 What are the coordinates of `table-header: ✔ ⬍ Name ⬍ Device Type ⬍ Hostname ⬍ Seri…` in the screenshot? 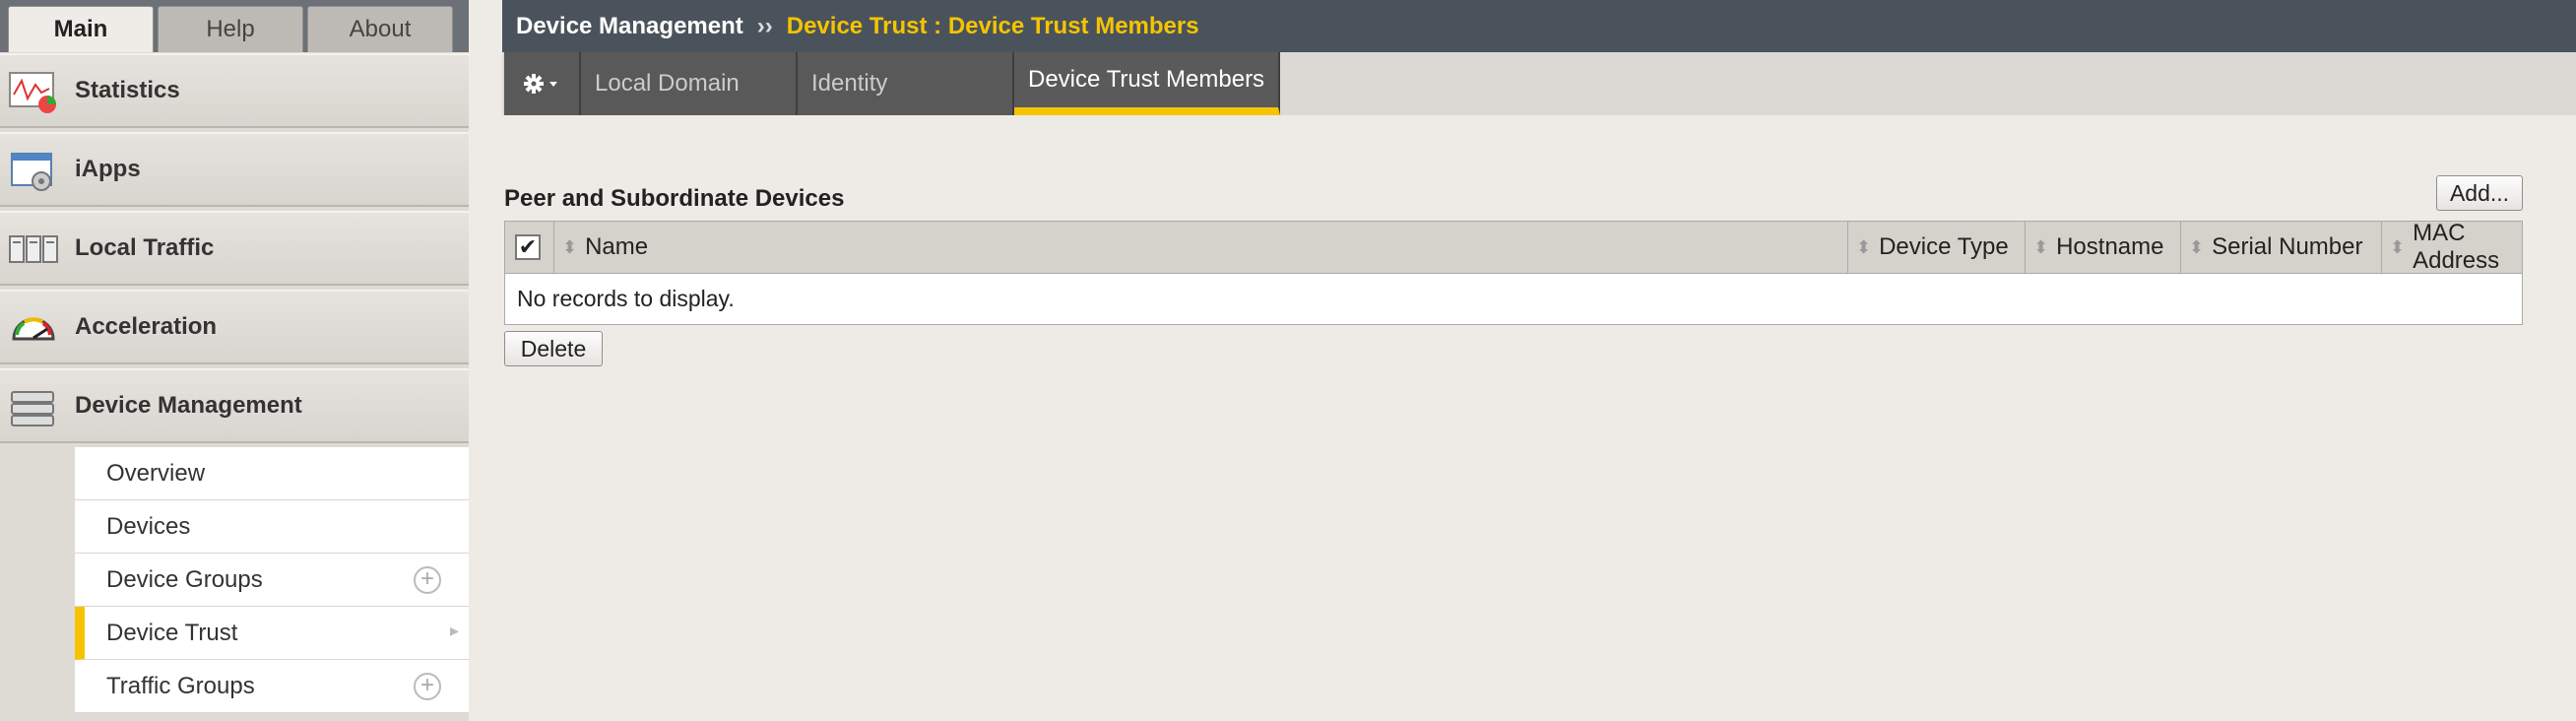 It's located at (1513, 247).